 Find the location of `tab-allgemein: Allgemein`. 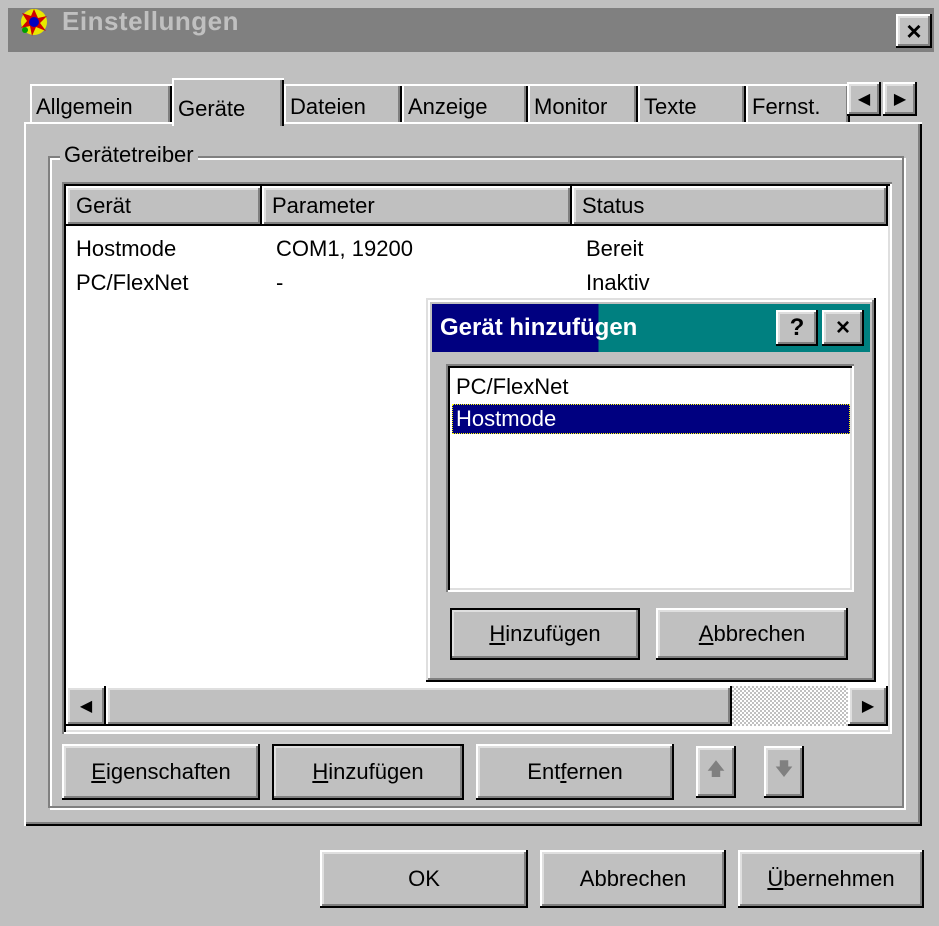

tab-allgemein: Allgemein is located at coordinates (101, 104).